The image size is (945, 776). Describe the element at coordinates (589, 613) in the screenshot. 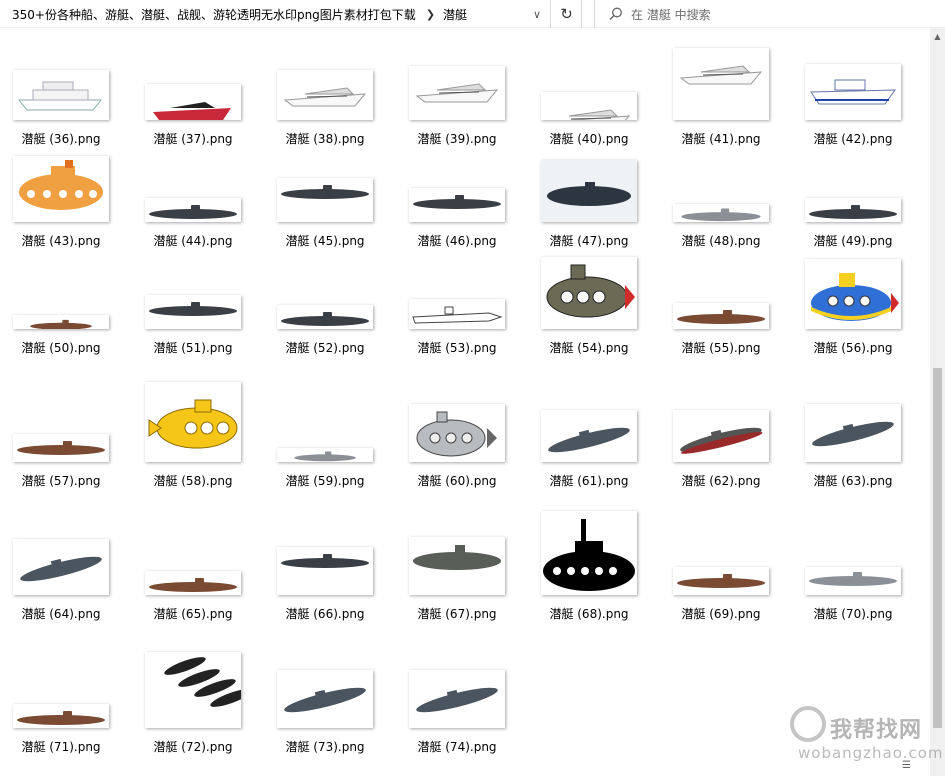

I see `file-name: 潜艇 (68).png` at that location.